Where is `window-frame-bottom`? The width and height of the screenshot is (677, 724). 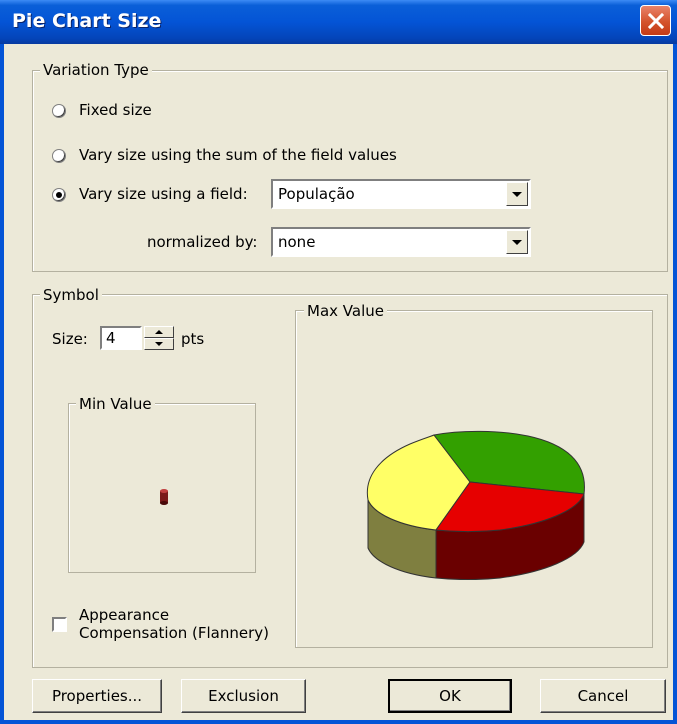
window-frame-bottom is located at coordinates (338, 722).